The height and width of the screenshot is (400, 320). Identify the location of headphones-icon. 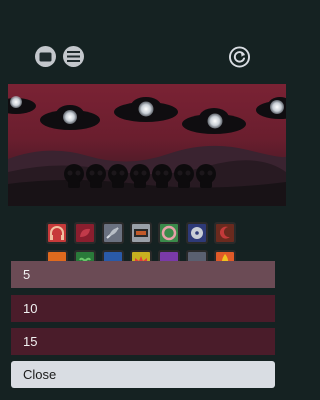
(57, 233).